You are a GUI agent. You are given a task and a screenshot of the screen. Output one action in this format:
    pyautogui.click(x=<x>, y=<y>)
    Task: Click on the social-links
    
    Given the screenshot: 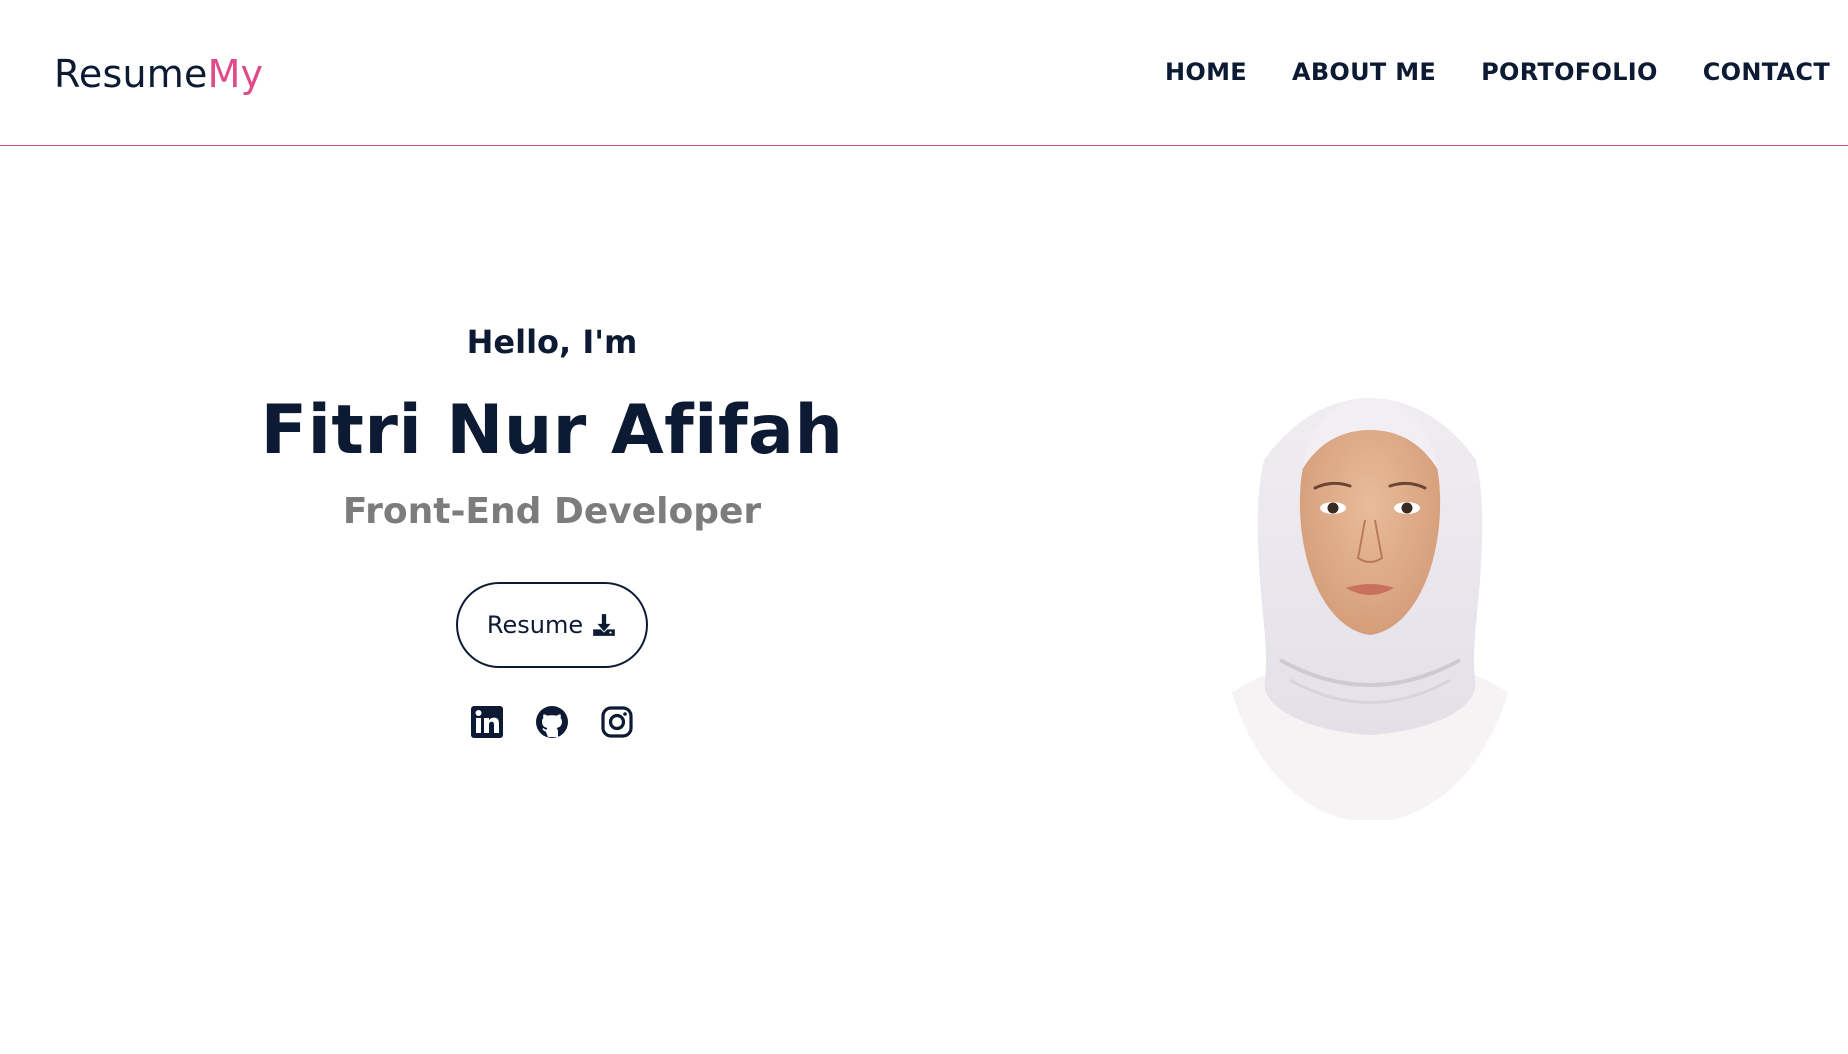 What is the action you would take?
    pyautogui.click(x=552, y=722)
    